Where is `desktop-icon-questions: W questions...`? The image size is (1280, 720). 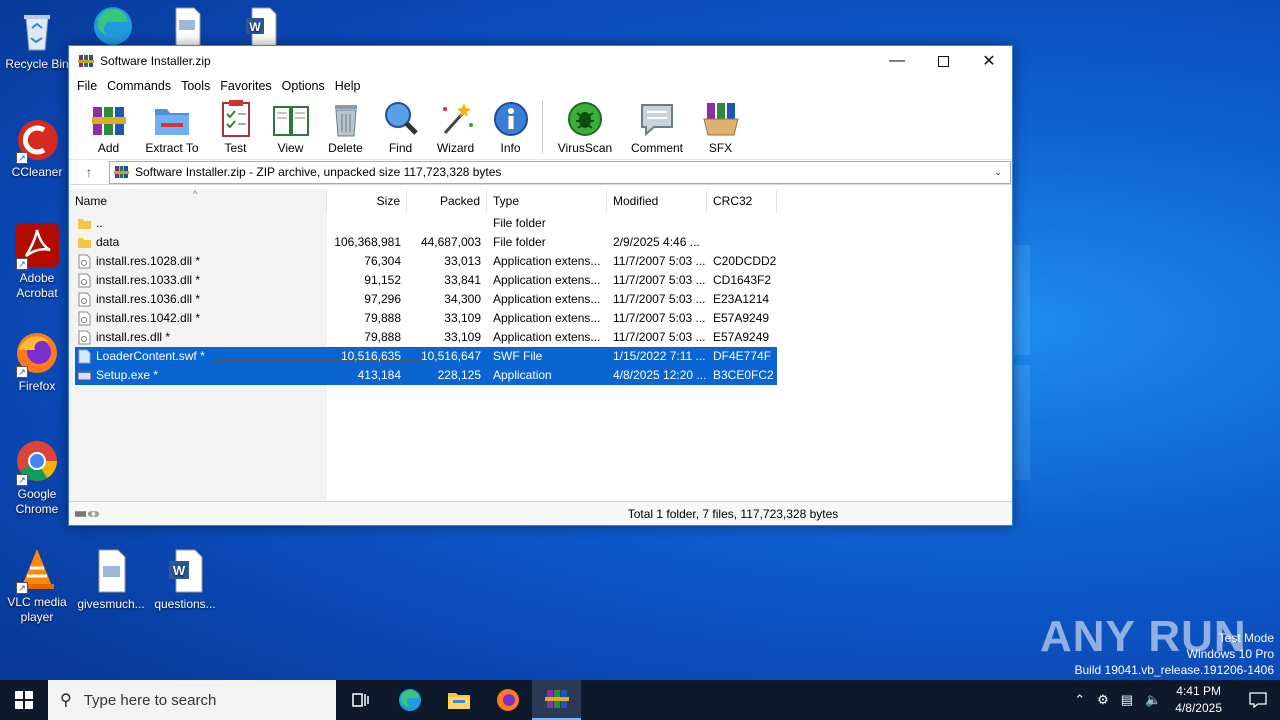
desktop-icon-questions: W questions... is located at coordinates (185, 580).